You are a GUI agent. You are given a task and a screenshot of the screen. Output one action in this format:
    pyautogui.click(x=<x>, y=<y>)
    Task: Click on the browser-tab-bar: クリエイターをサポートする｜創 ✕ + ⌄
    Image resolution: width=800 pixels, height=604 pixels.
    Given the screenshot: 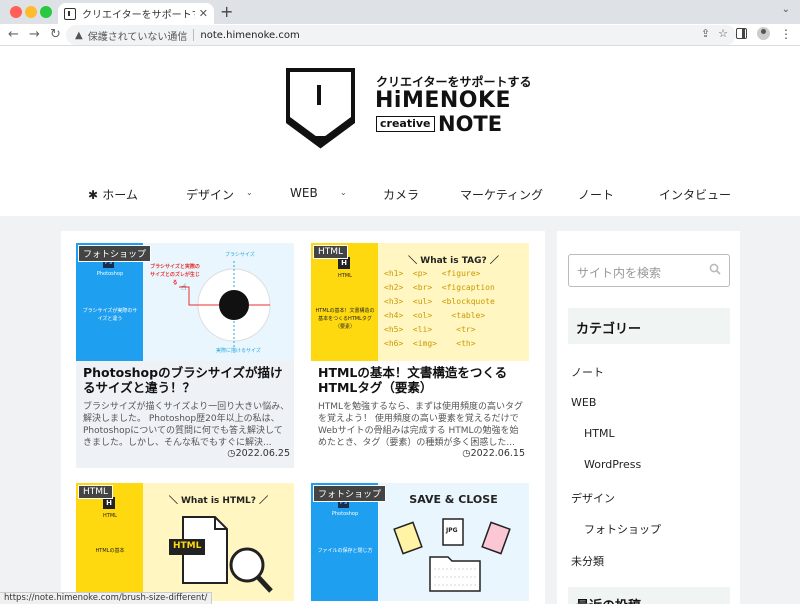 What is the action you would take?
    pyautogui.click(x=400, y=12)
    